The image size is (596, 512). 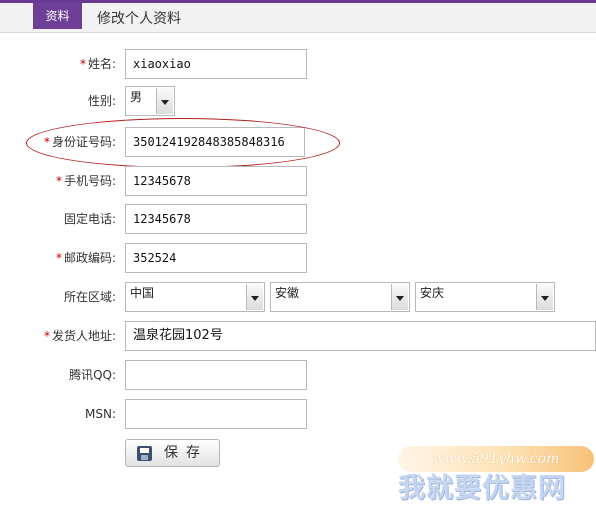 What do you see at coordinates (85, 258) in the screenshot?
I see `postcode-label: * 邮政编码:` at bounding box center [85, 258].